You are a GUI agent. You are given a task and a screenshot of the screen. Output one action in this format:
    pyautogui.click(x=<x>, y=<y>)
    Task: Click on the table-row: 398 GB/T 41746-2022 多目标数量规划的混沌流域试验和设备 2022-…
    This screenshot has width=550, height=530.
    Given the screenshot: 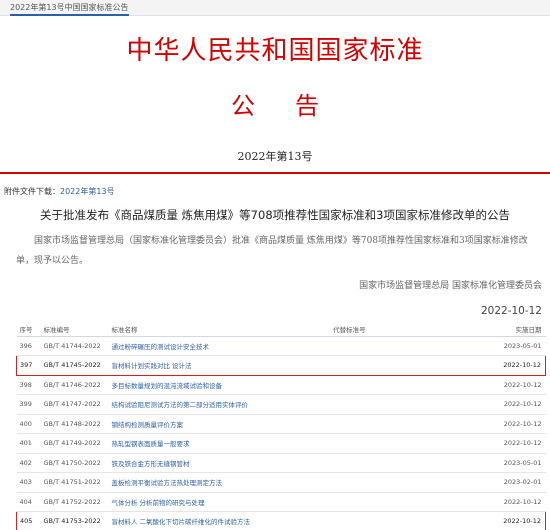 What is the action you would take?
    pyautogui.click(x=281, y=385)
    